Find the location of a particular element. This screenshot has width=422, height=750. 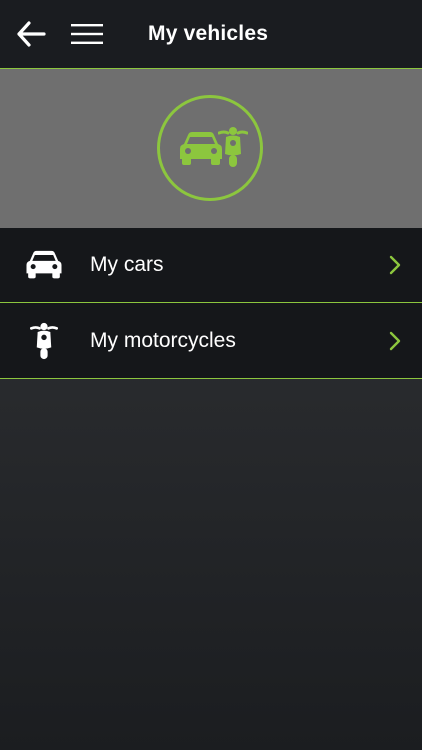

list-item-my-motorcycles: My motorcycles is located at coordinates (211, 341).